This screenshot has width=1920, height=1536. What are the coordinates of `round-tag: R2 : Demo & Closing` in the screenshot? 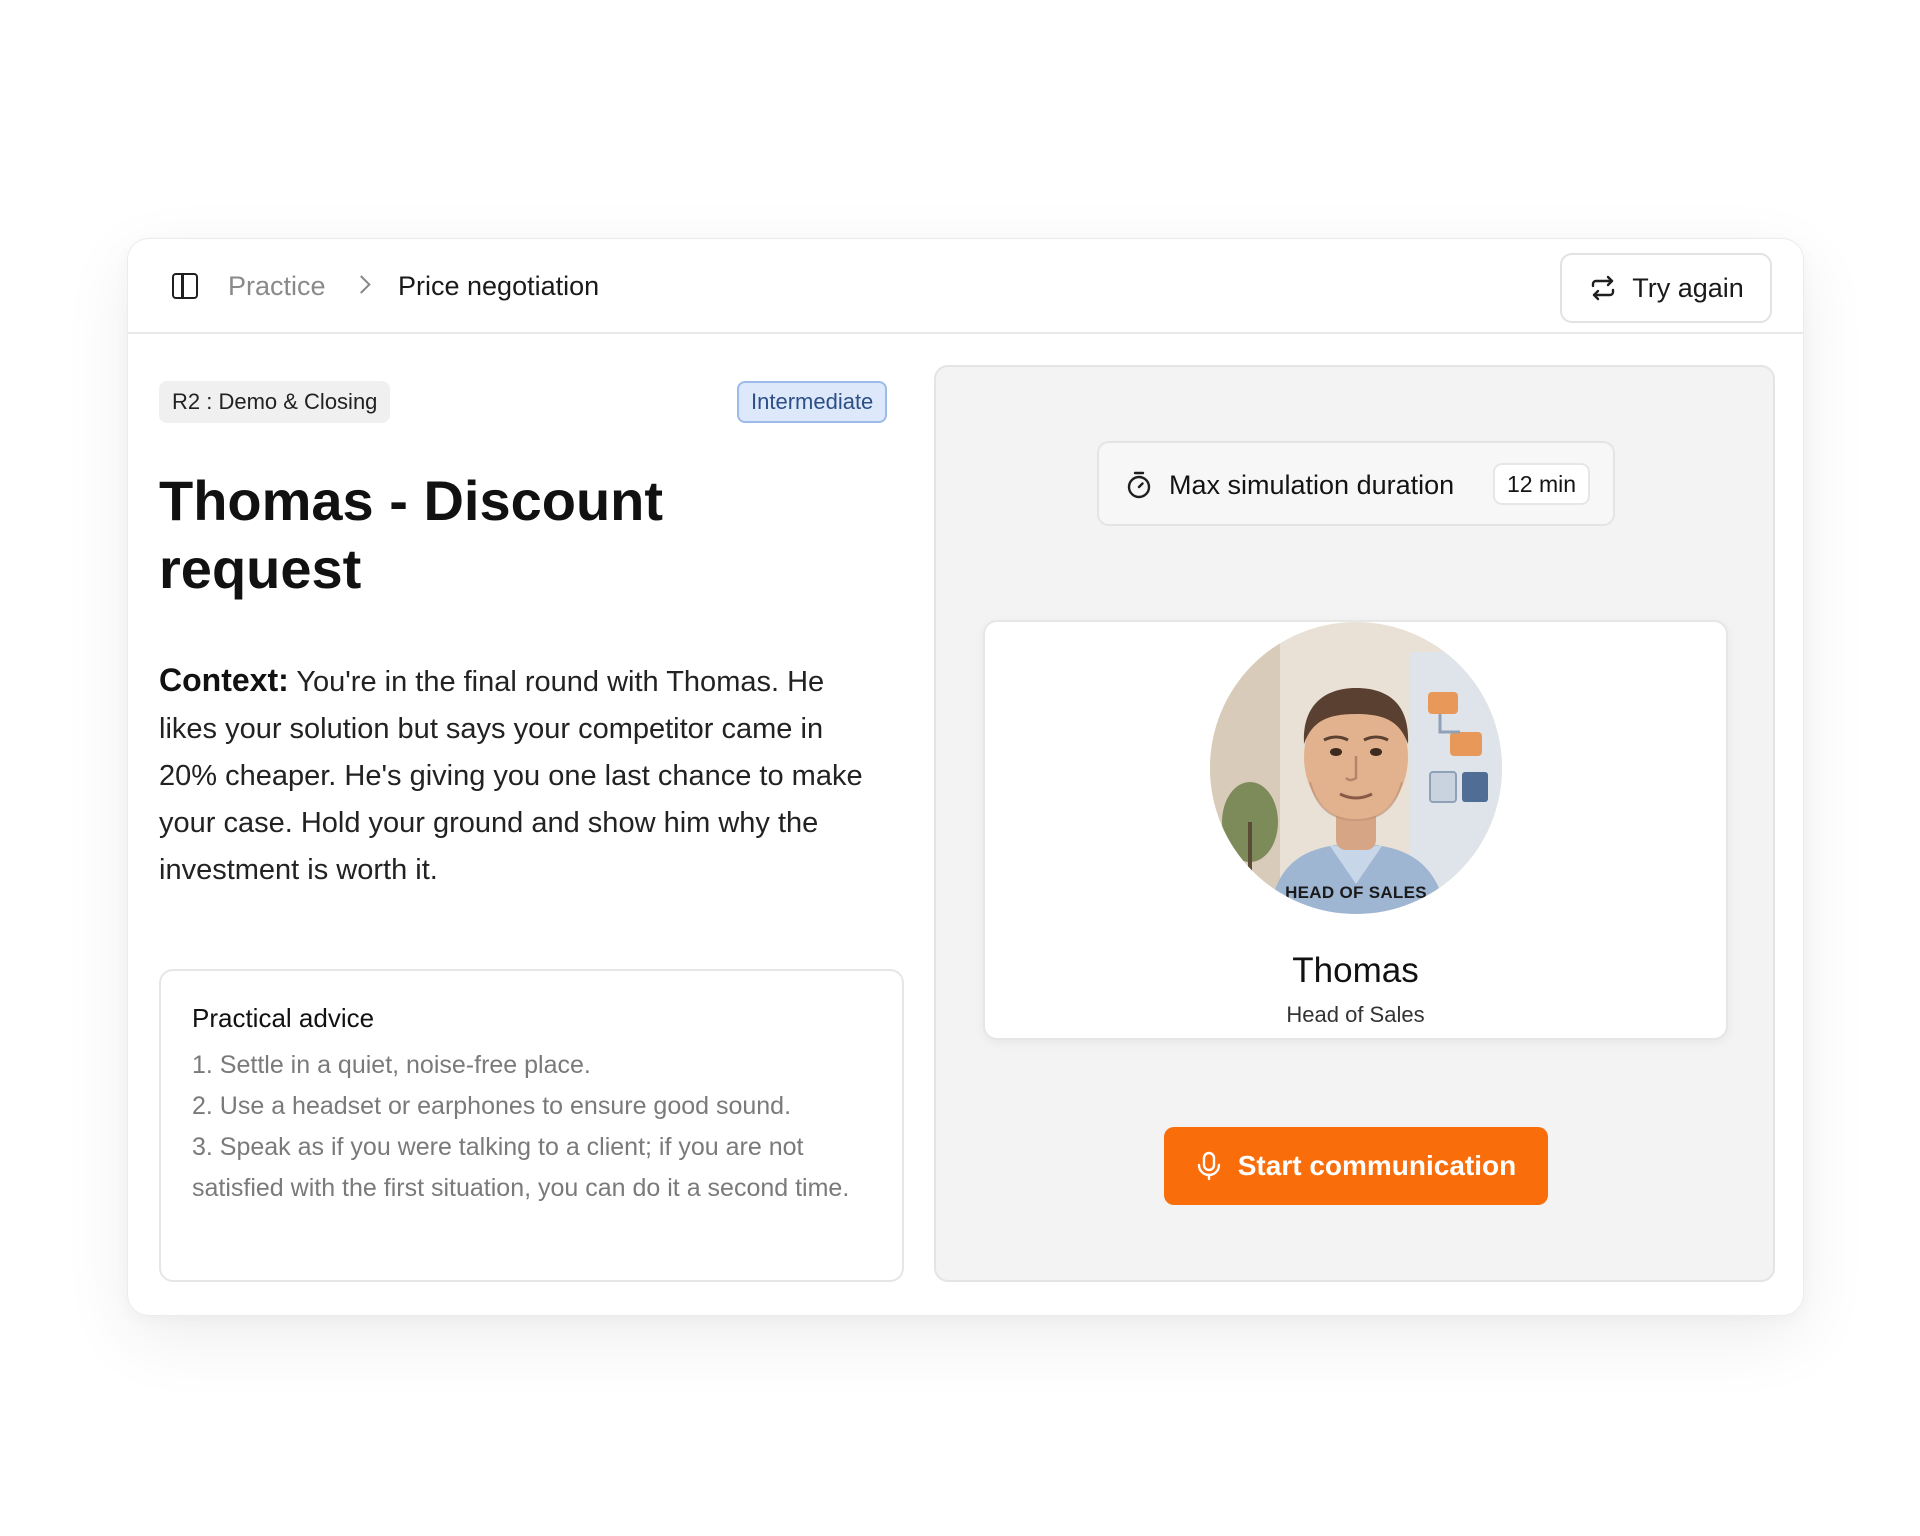 It's located at (275, 402).